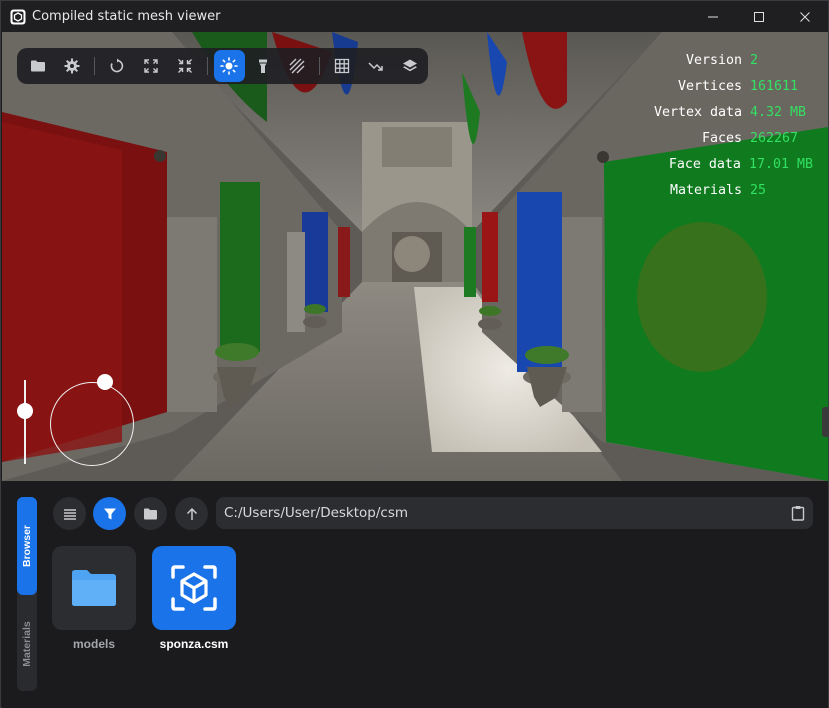 The image size is (829, 708). I want to click on fit-view-button, so click(151, 66).